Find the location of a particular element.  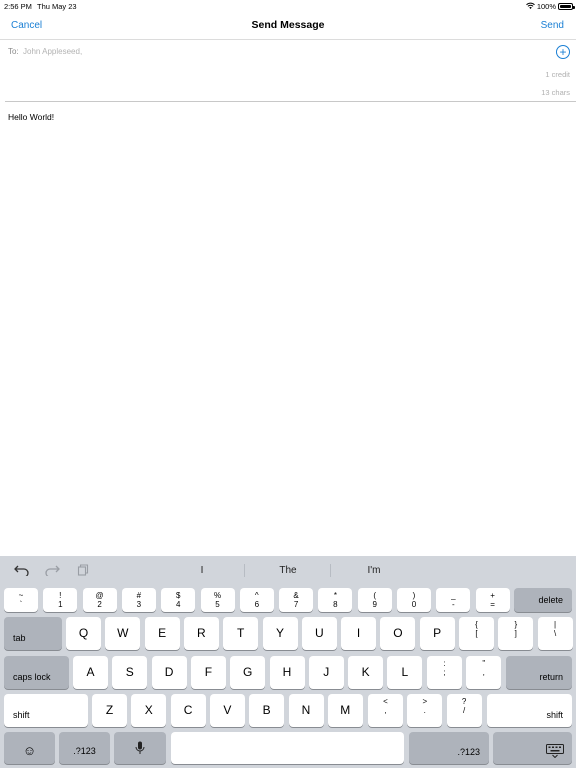

key-number-0: ~ ` is located at coordinates (21, 600).